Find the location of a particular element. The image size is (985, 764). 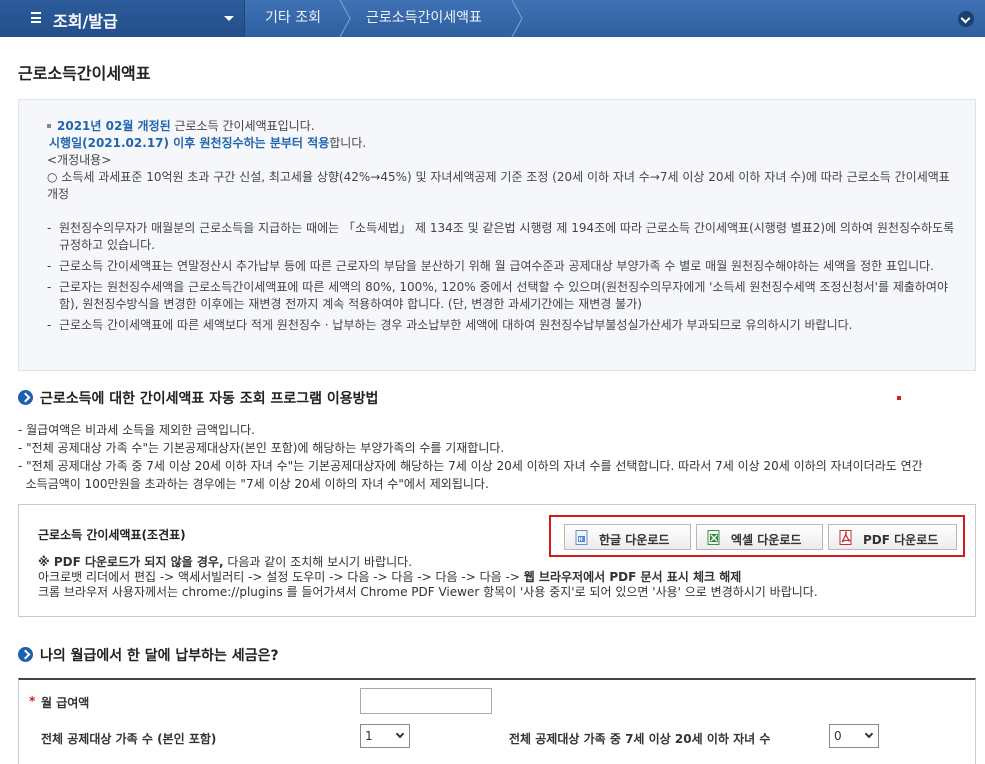

note-line: - 월급여액은 비과세 소득을 제외한 금액입니다. is located at coordinates (136, 430).